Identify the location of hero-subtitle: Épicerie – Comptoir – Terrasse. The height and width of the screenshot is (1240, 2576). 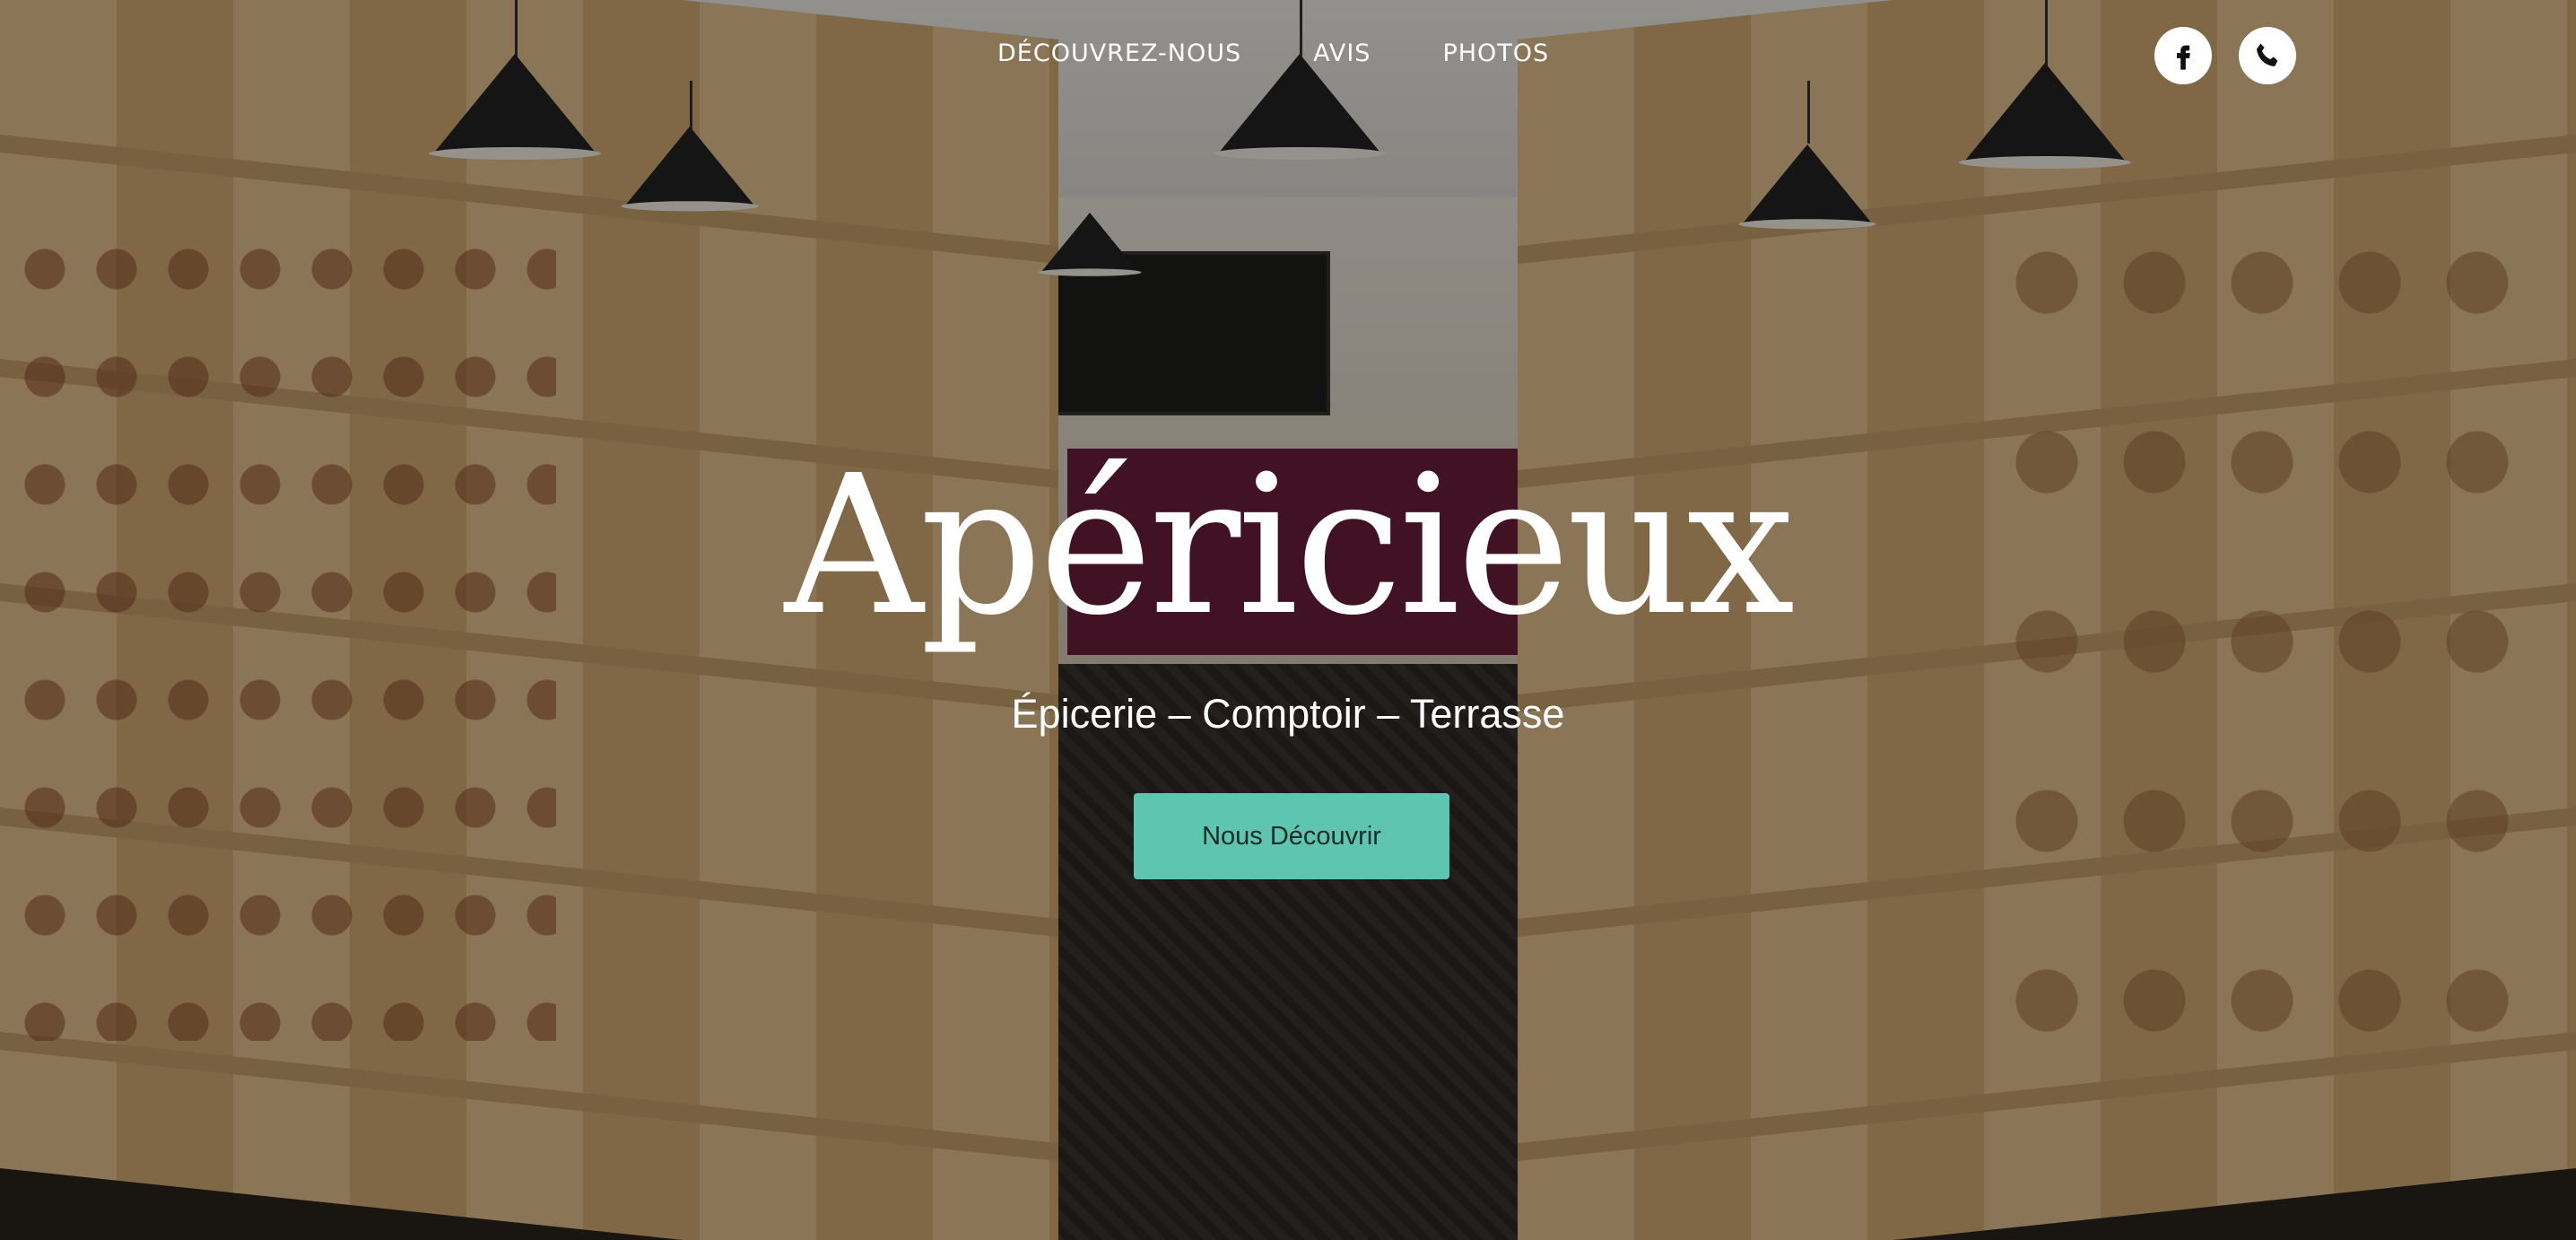
(1288, 714).